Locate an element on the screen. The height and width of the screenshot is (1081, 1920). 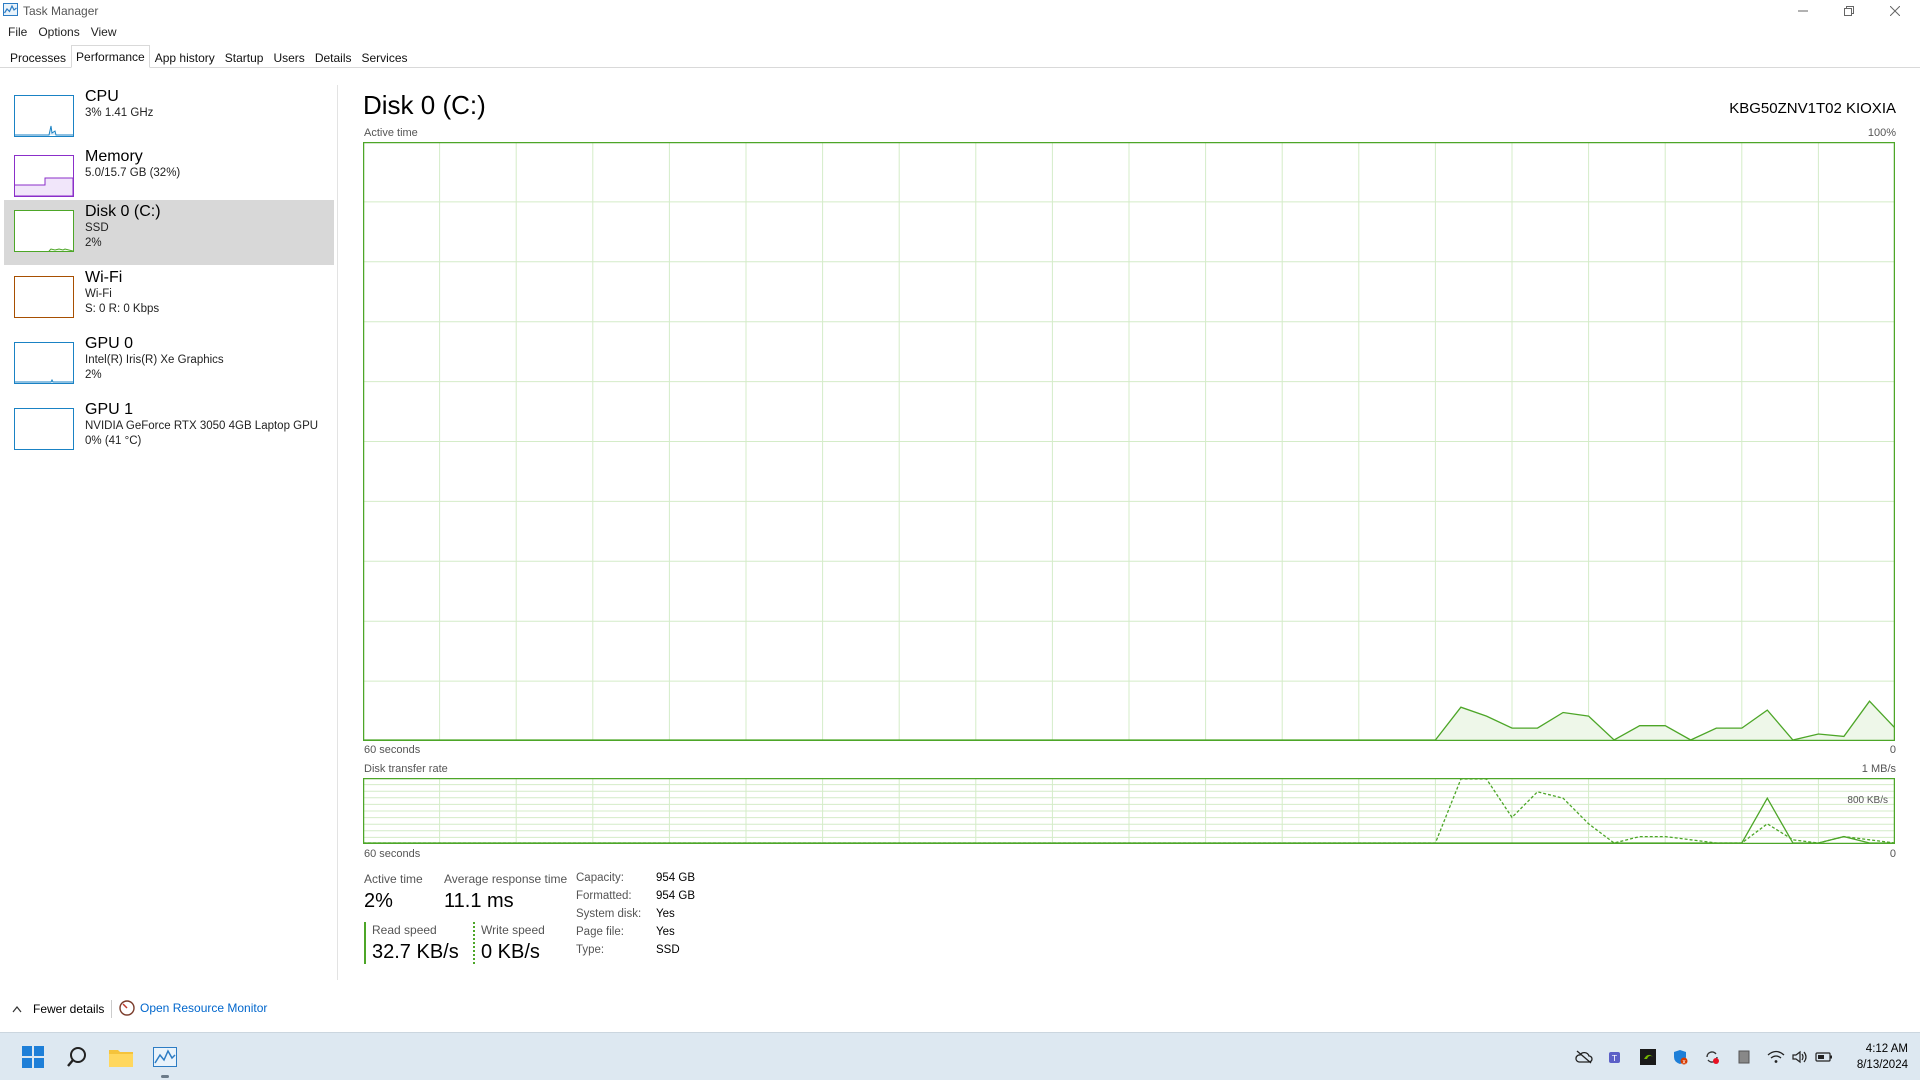
security-tray-button: x is located at coordinates (1680, 1057).